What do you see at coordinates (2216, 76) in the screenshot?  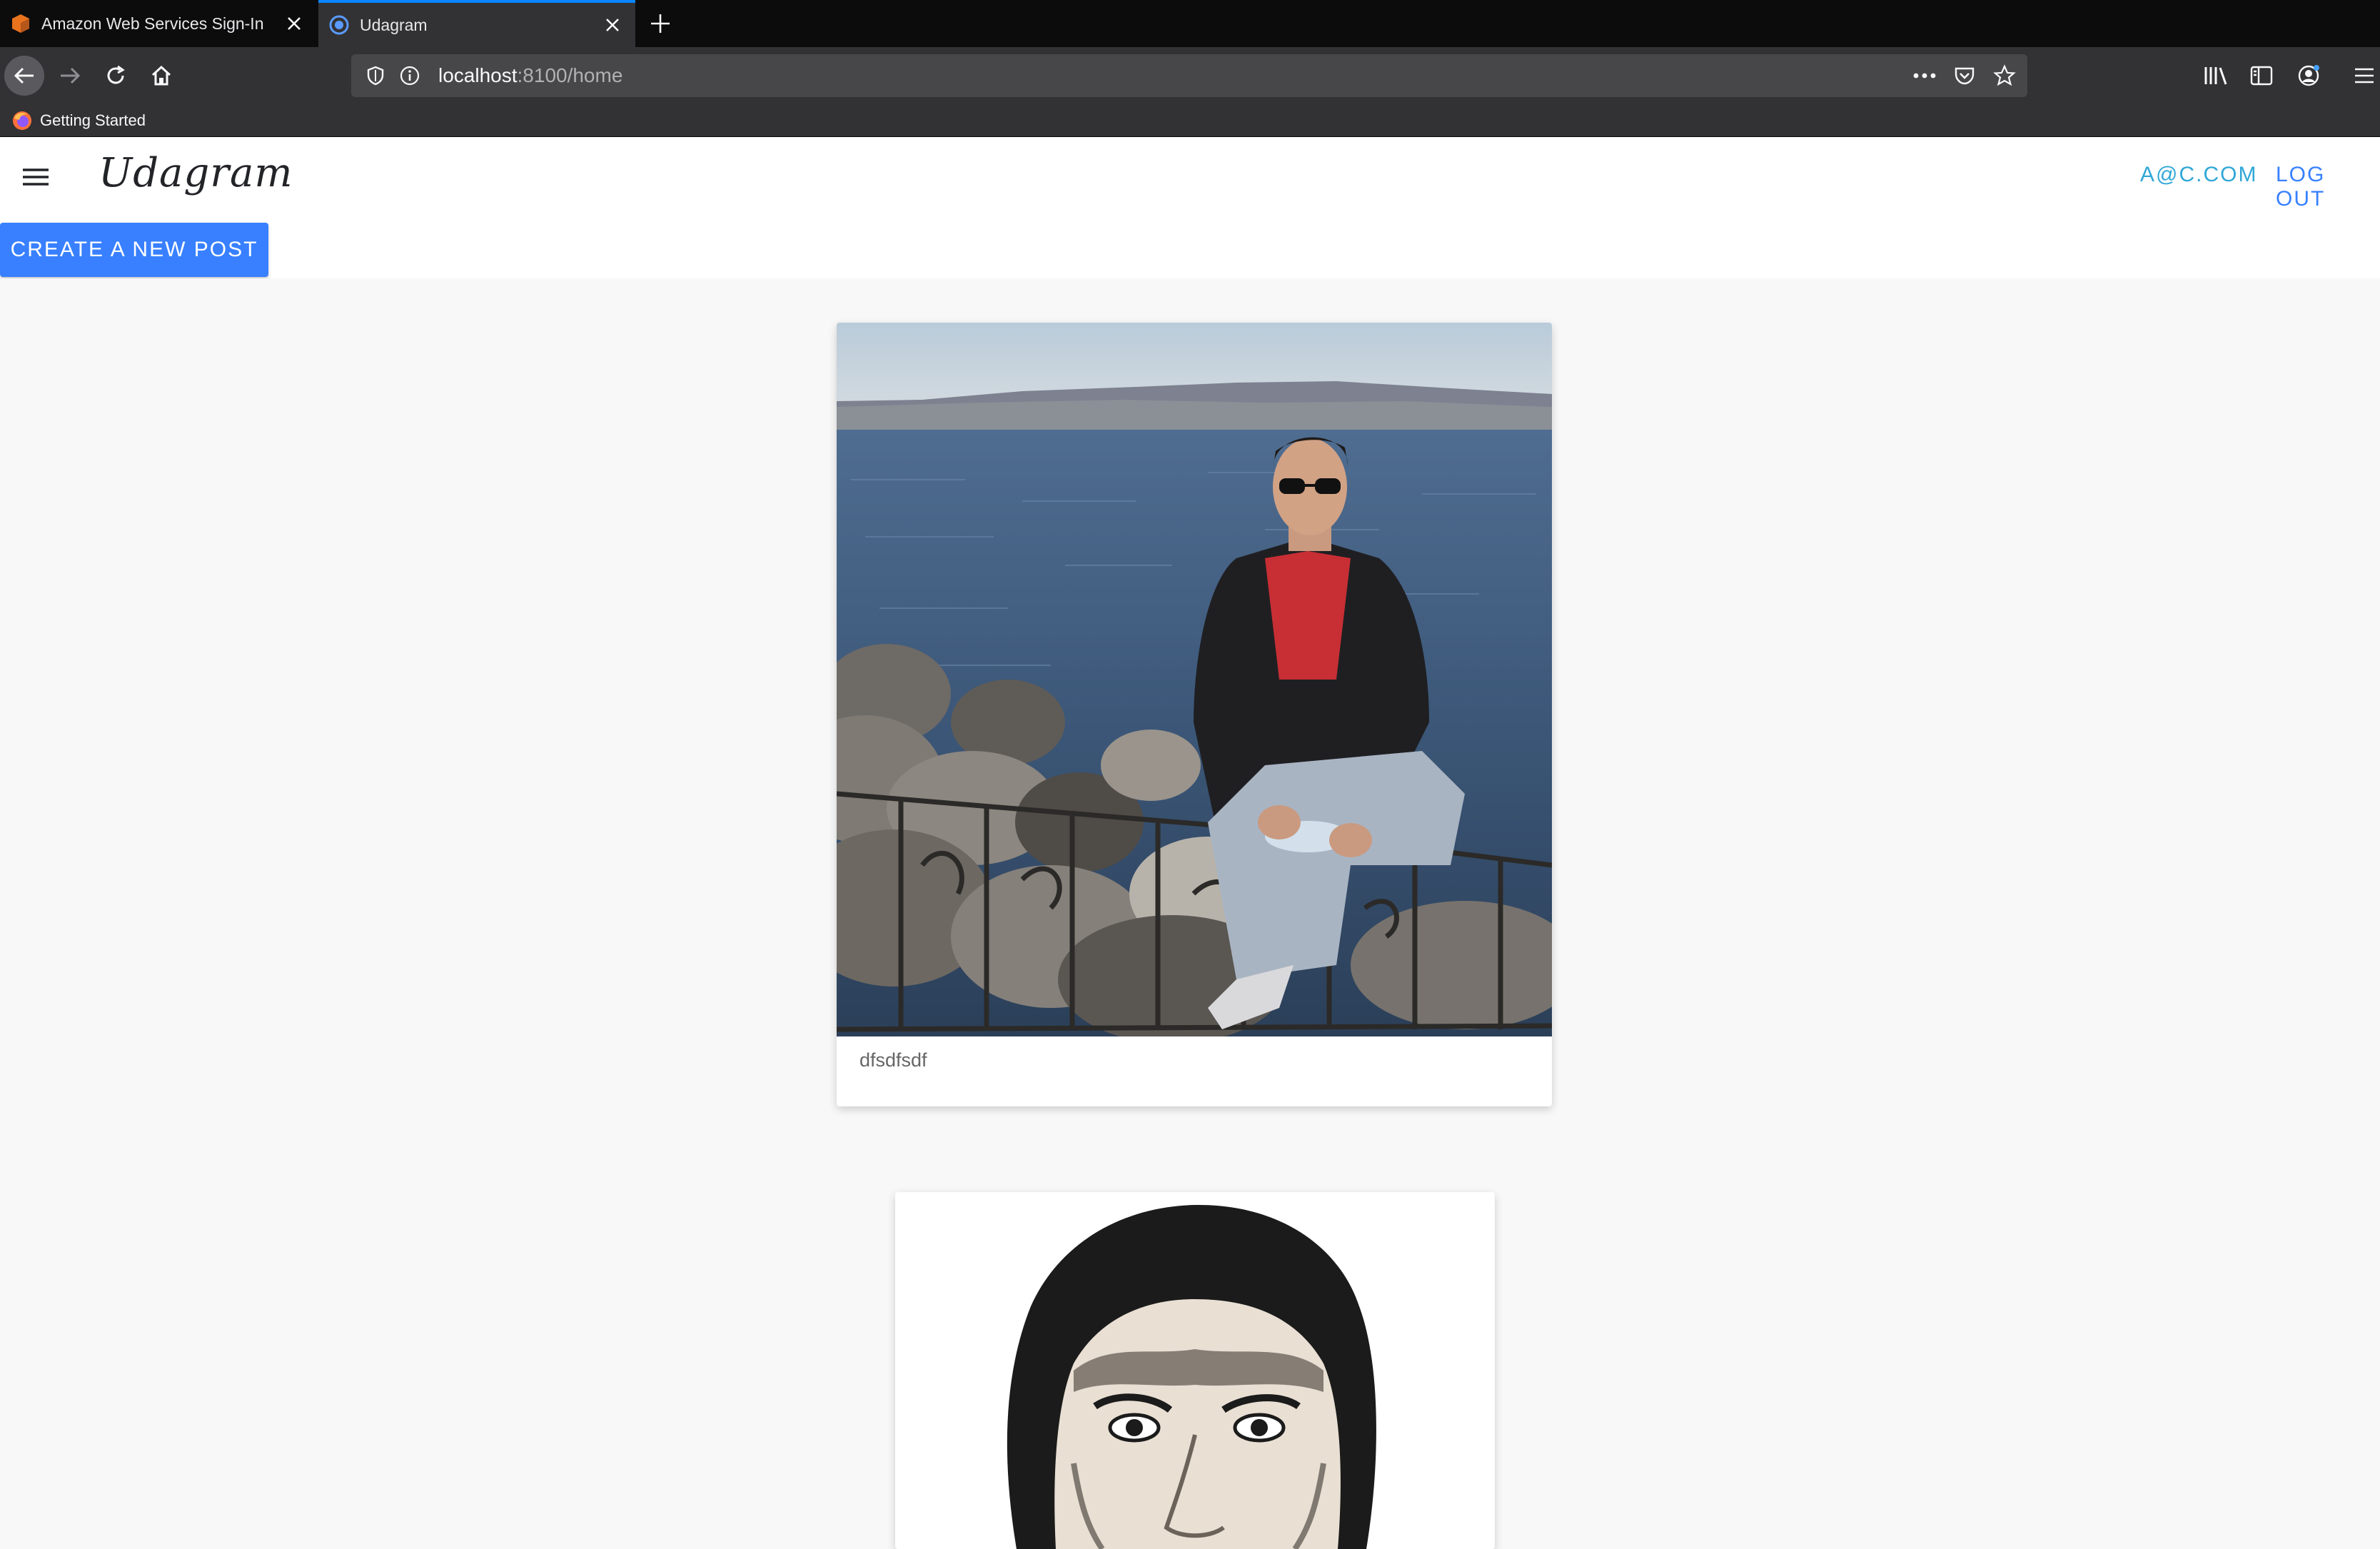 I see `library-icon` at bounding box center [2216, 76].